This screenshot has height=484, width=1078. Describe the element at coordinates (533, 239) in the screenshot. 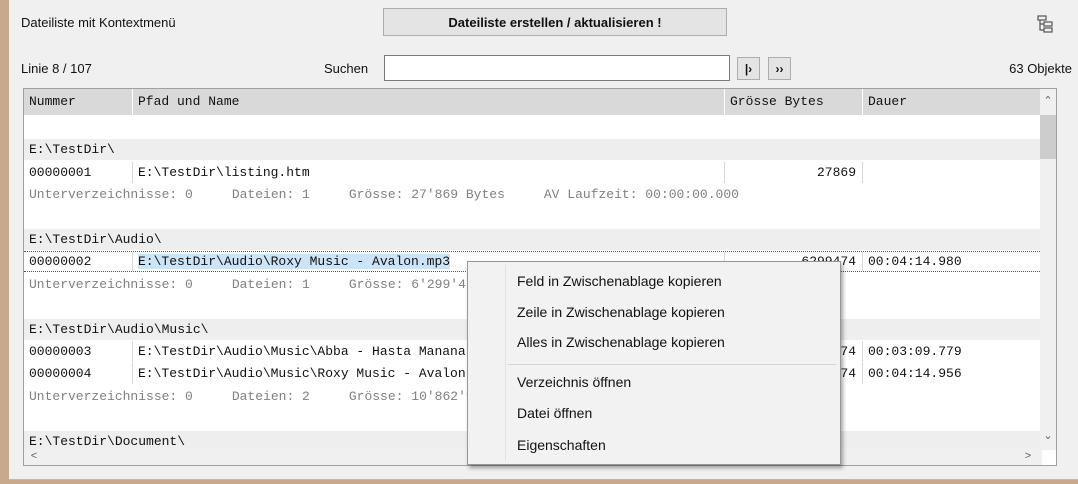

I see `directory-row: E:\TestDir\Audio\` at that location.